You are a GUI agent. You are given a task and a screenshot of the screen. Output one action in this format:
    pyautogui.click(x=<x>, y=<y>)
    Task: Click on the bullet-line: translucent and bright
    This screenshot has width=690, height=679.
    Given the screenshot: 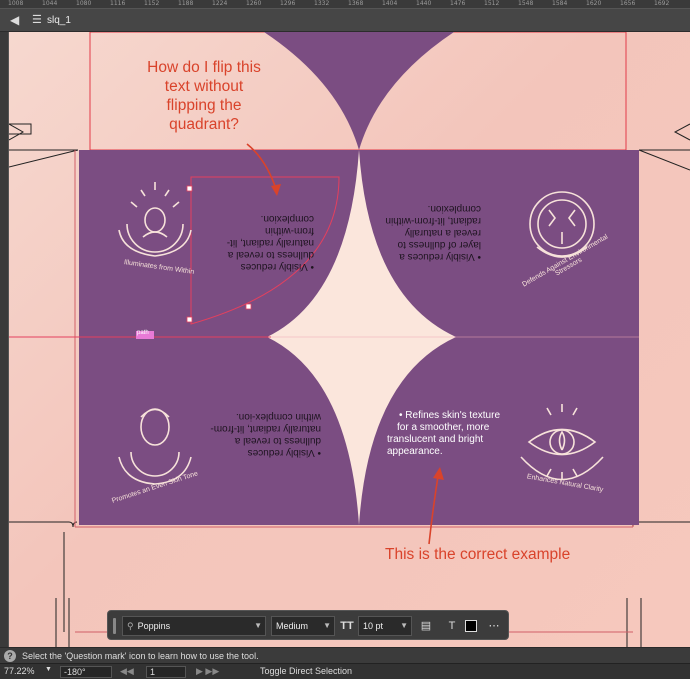 What is the action you would take?
    pyautogui.click(x=435, y=439)
    